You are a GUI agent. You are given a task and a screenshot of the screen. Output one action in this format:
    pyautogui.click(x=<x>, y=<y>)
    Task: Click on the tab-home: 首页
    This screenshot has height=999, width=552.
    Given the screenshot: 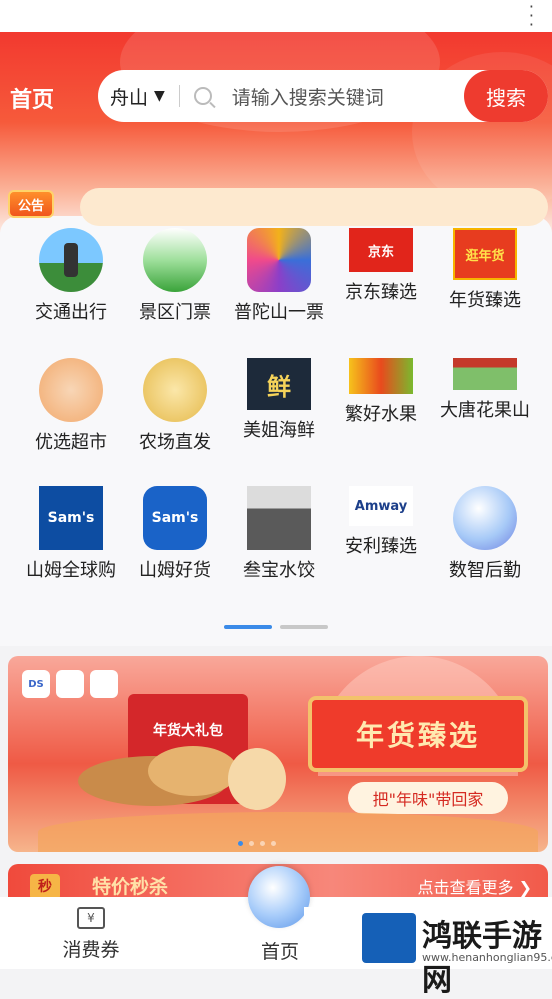 What is the action you would take?
    pyautogui.click(x=280, y=950)
    